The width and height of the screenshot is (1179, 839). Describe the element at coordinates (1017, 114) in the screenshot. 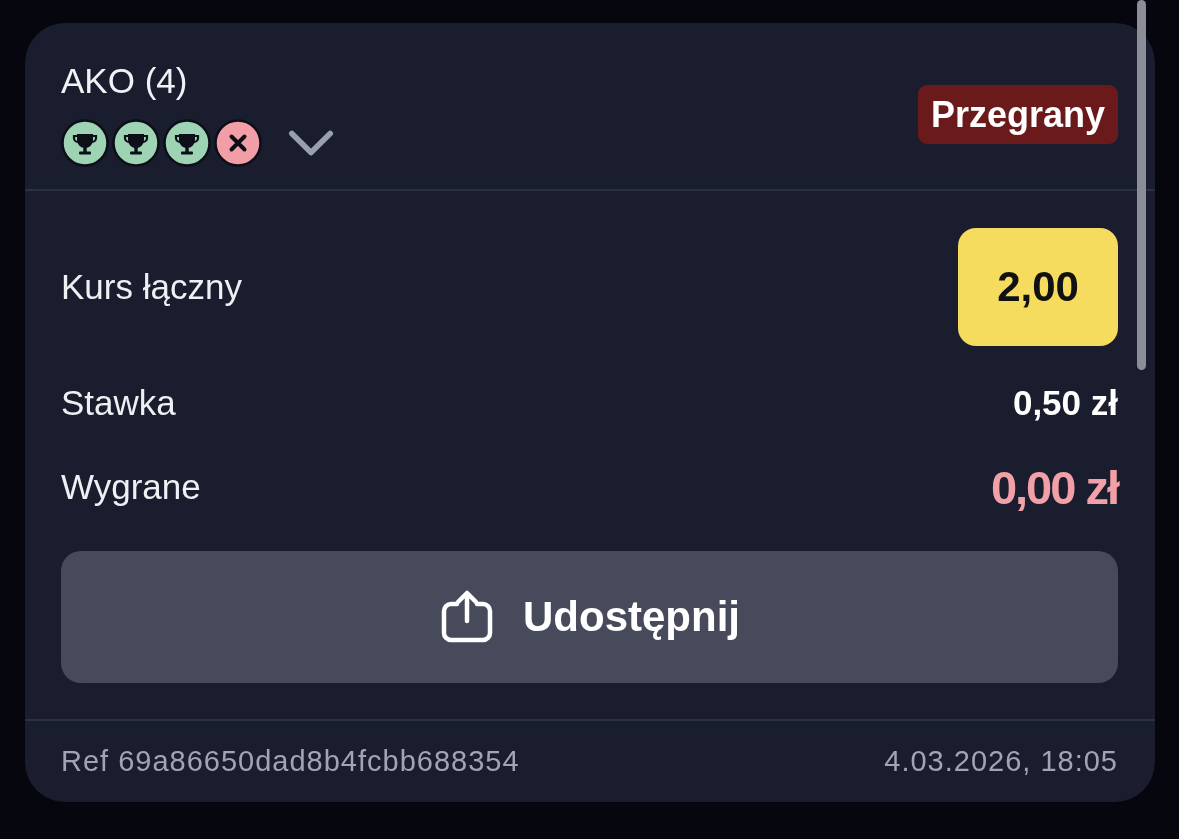

I see `status-badge: Przegrany` at that location.